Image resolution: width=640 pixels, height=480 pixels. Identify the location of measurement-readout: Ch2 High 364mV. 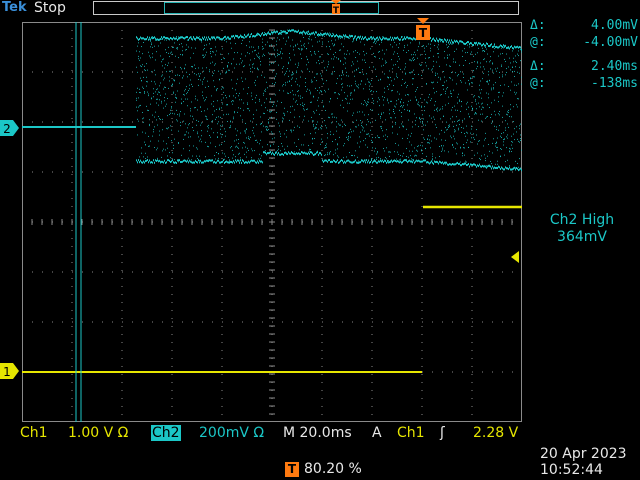
(582, 229).